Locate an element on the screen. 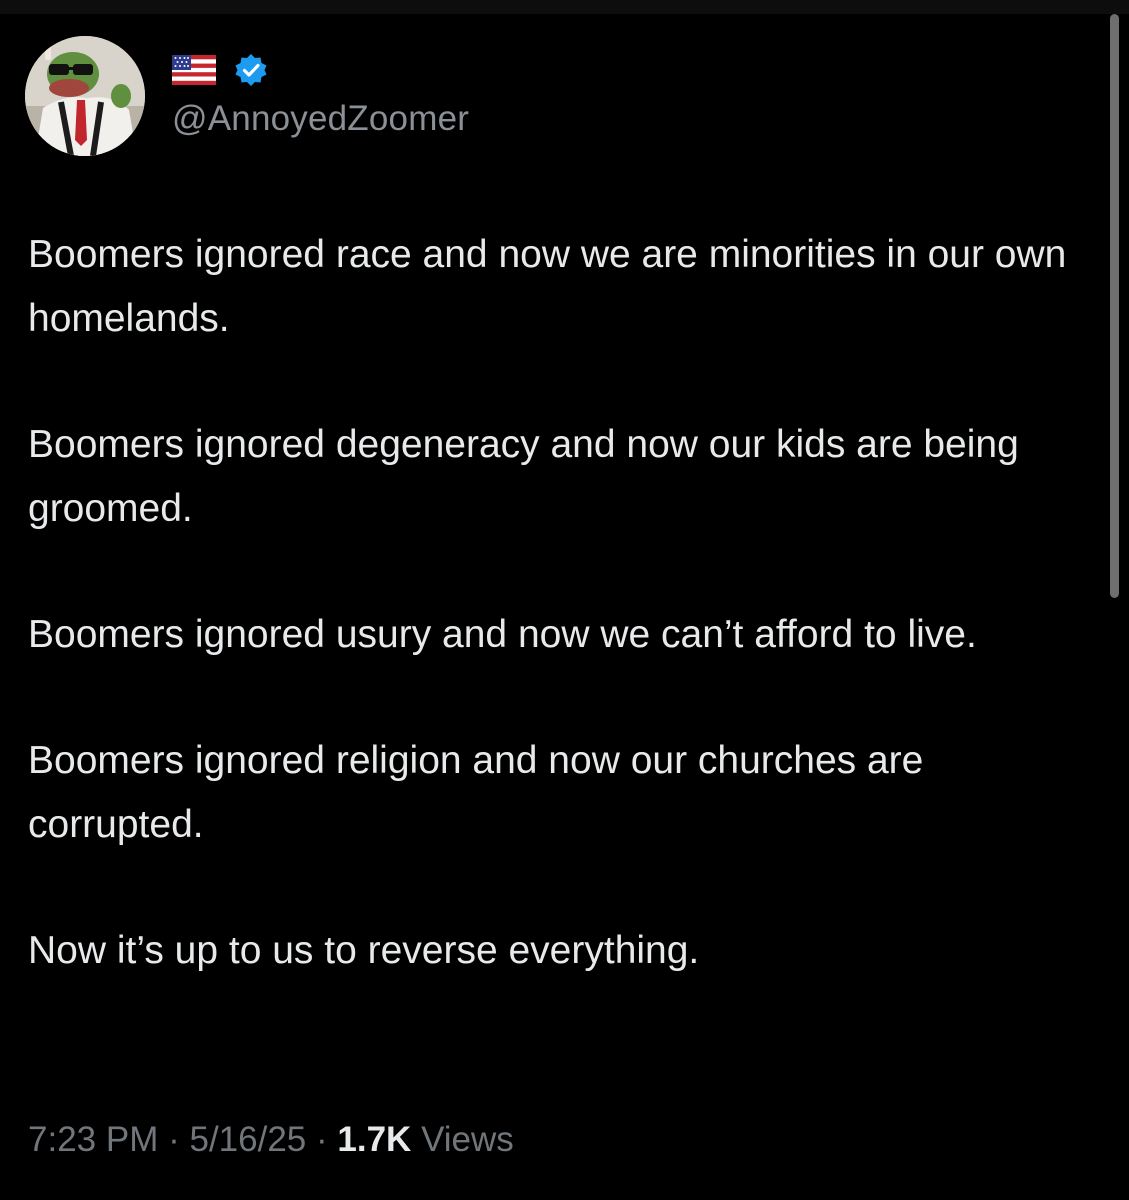  tweet-time: 7:23 PM is located at coordinates (93, 1139).